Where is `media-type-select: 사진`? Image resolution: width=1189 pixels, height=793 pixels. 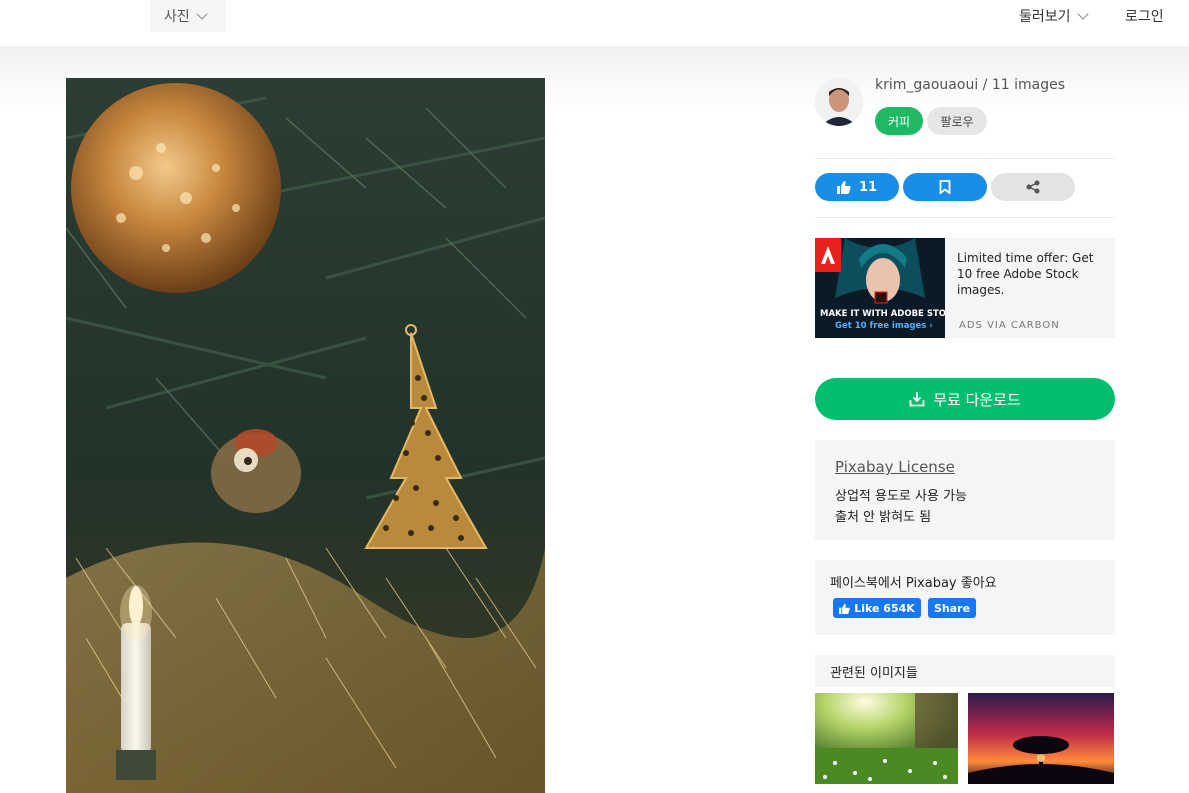 media-type-select: 사진 is located at coordinates (188, 16).